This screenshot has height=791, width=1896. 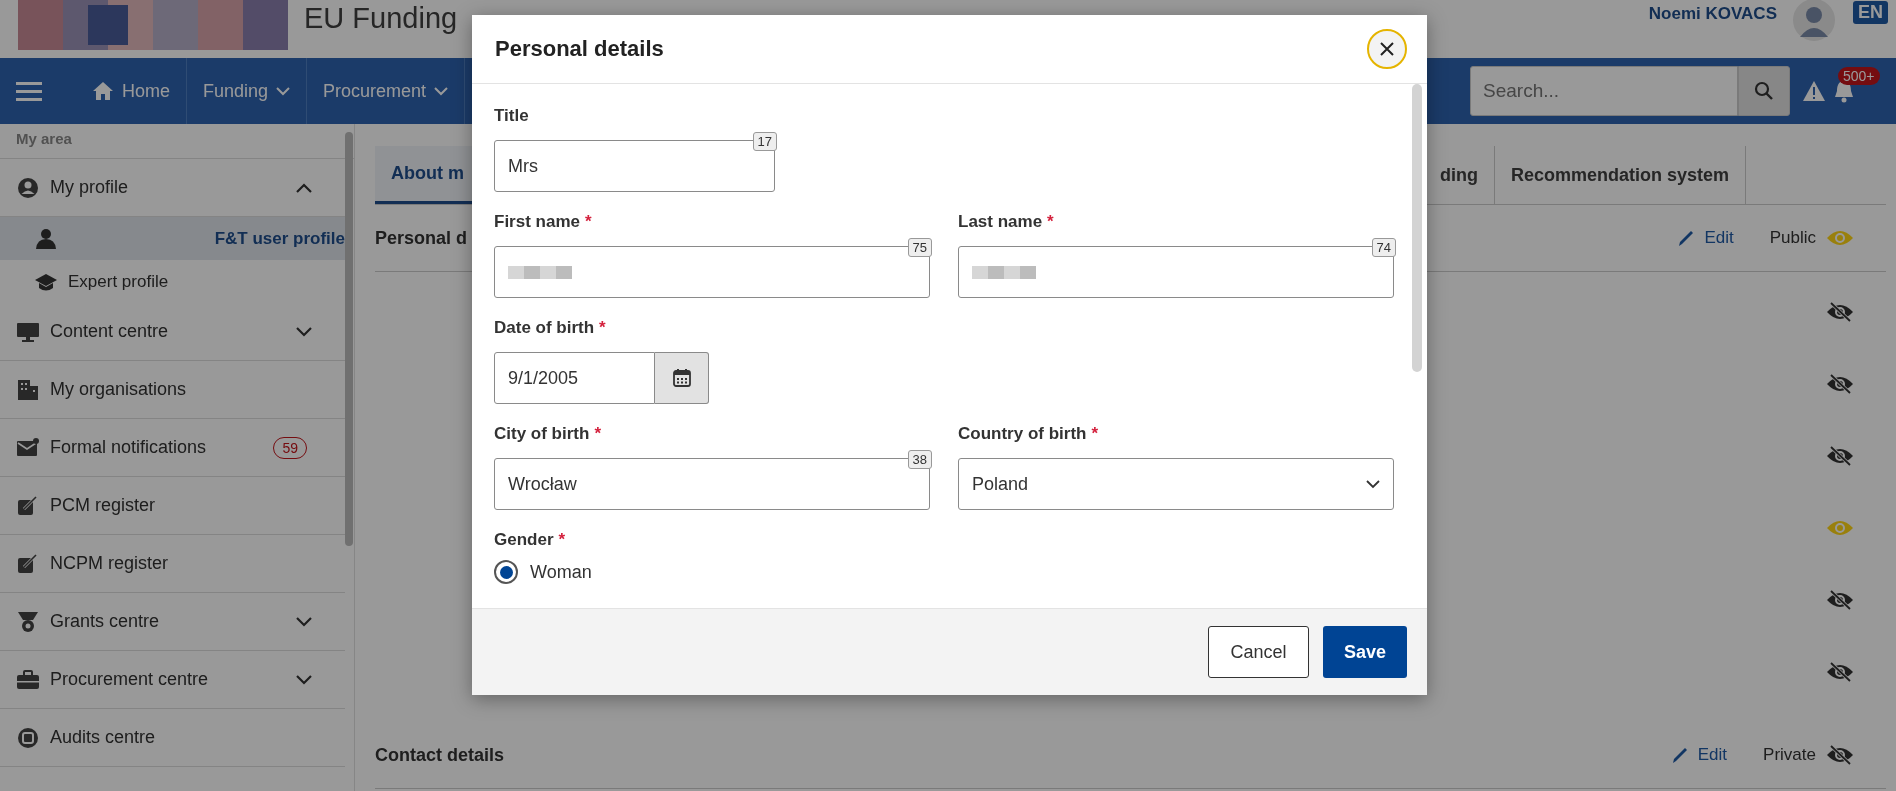 I want to click on select-field: Poland, so click(x=1176, y=484).